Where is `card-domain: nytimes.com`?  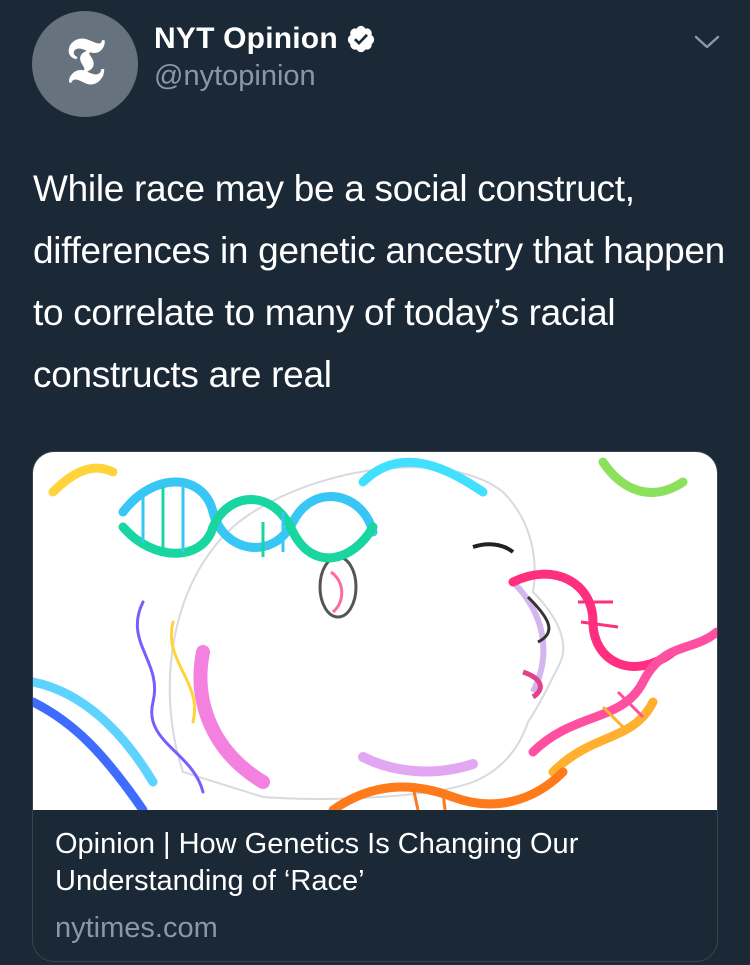 card-domain: nytimes.com is located at coordinates (136, 928).